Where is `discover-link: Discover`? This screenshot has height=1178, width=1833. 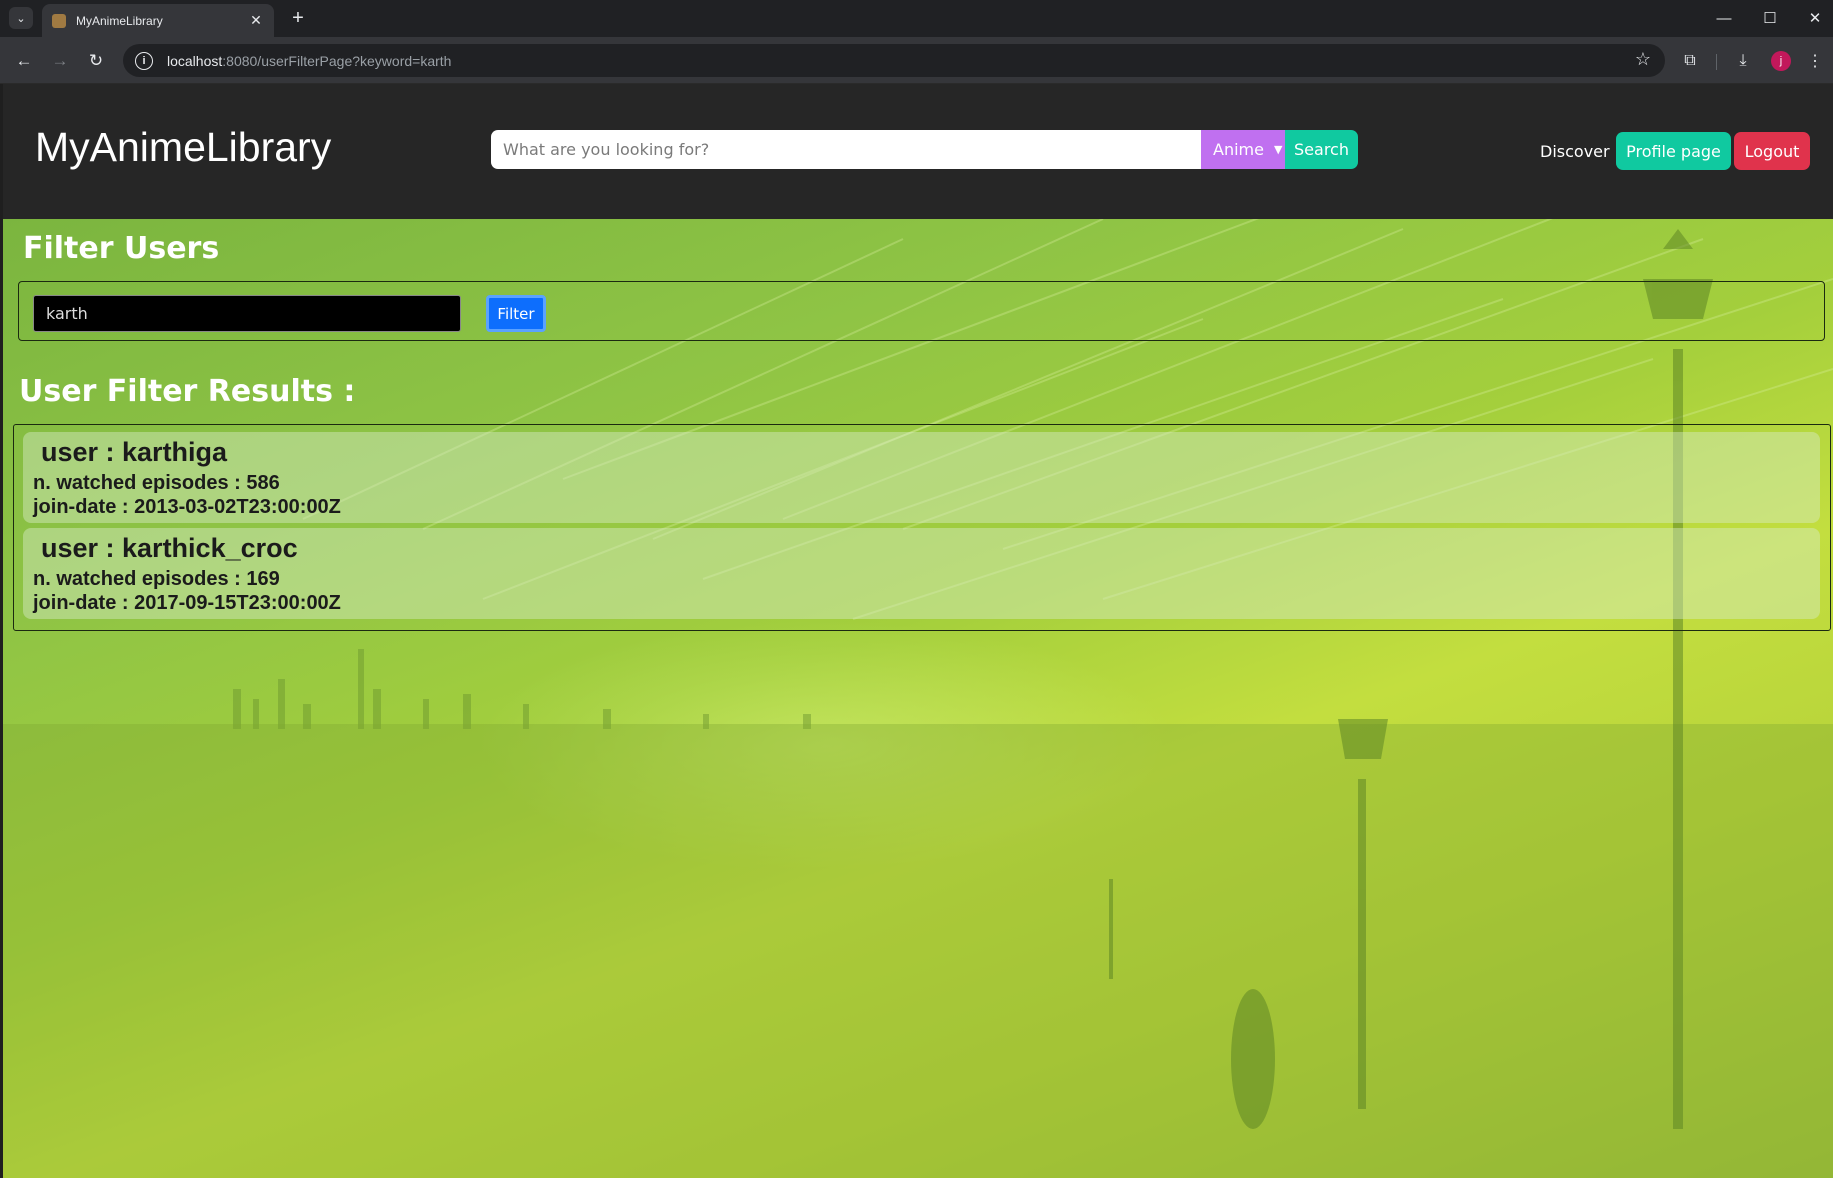 discover-link: Discover is located at coordinates (1575, 151).